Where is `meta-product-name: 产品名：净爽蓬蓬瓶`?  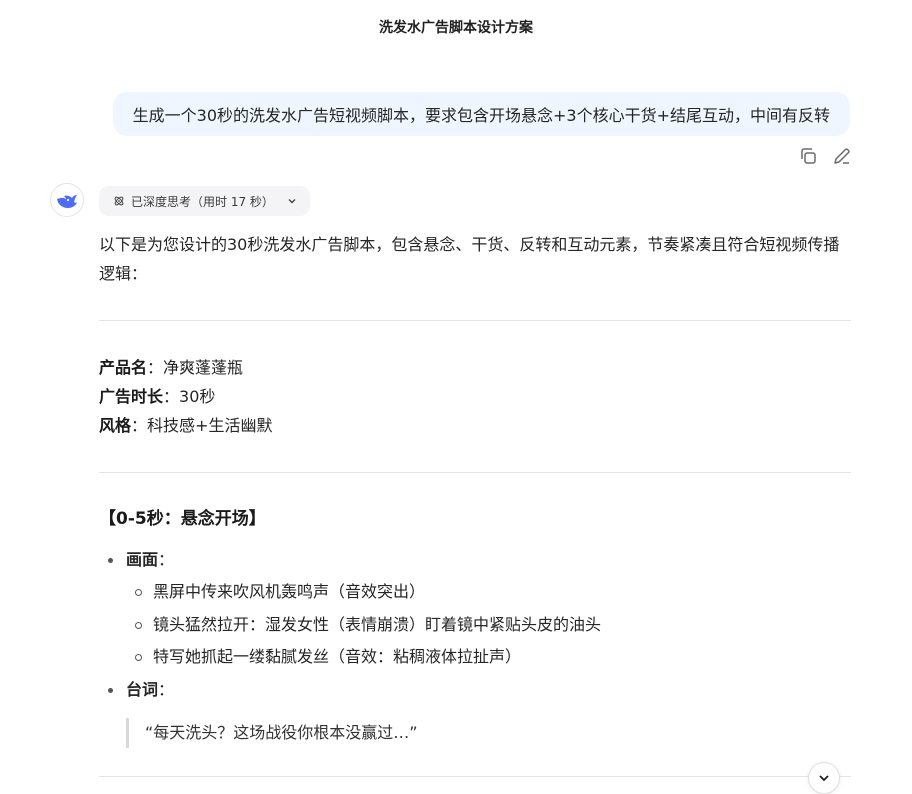 meta-product-name: 产品名：净爽蓬蓬瓶 is located at coordinates (171, 367).